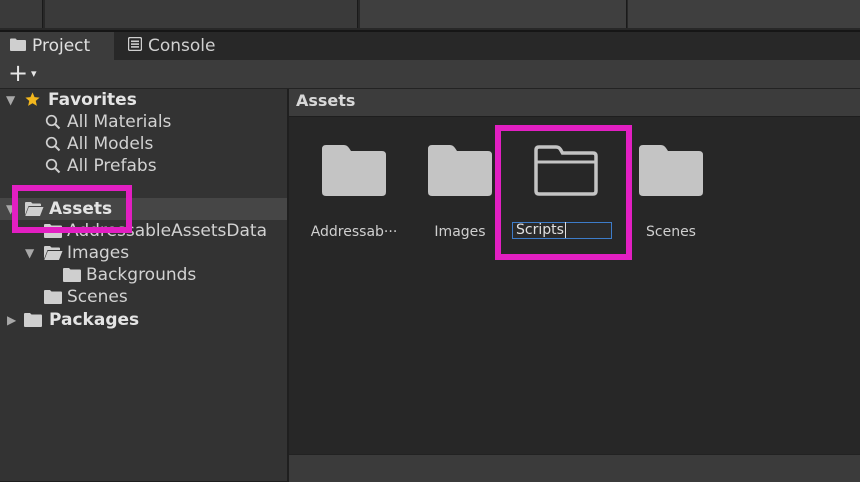  I want to click on breadcrumb: Assets, so click(325, 100).